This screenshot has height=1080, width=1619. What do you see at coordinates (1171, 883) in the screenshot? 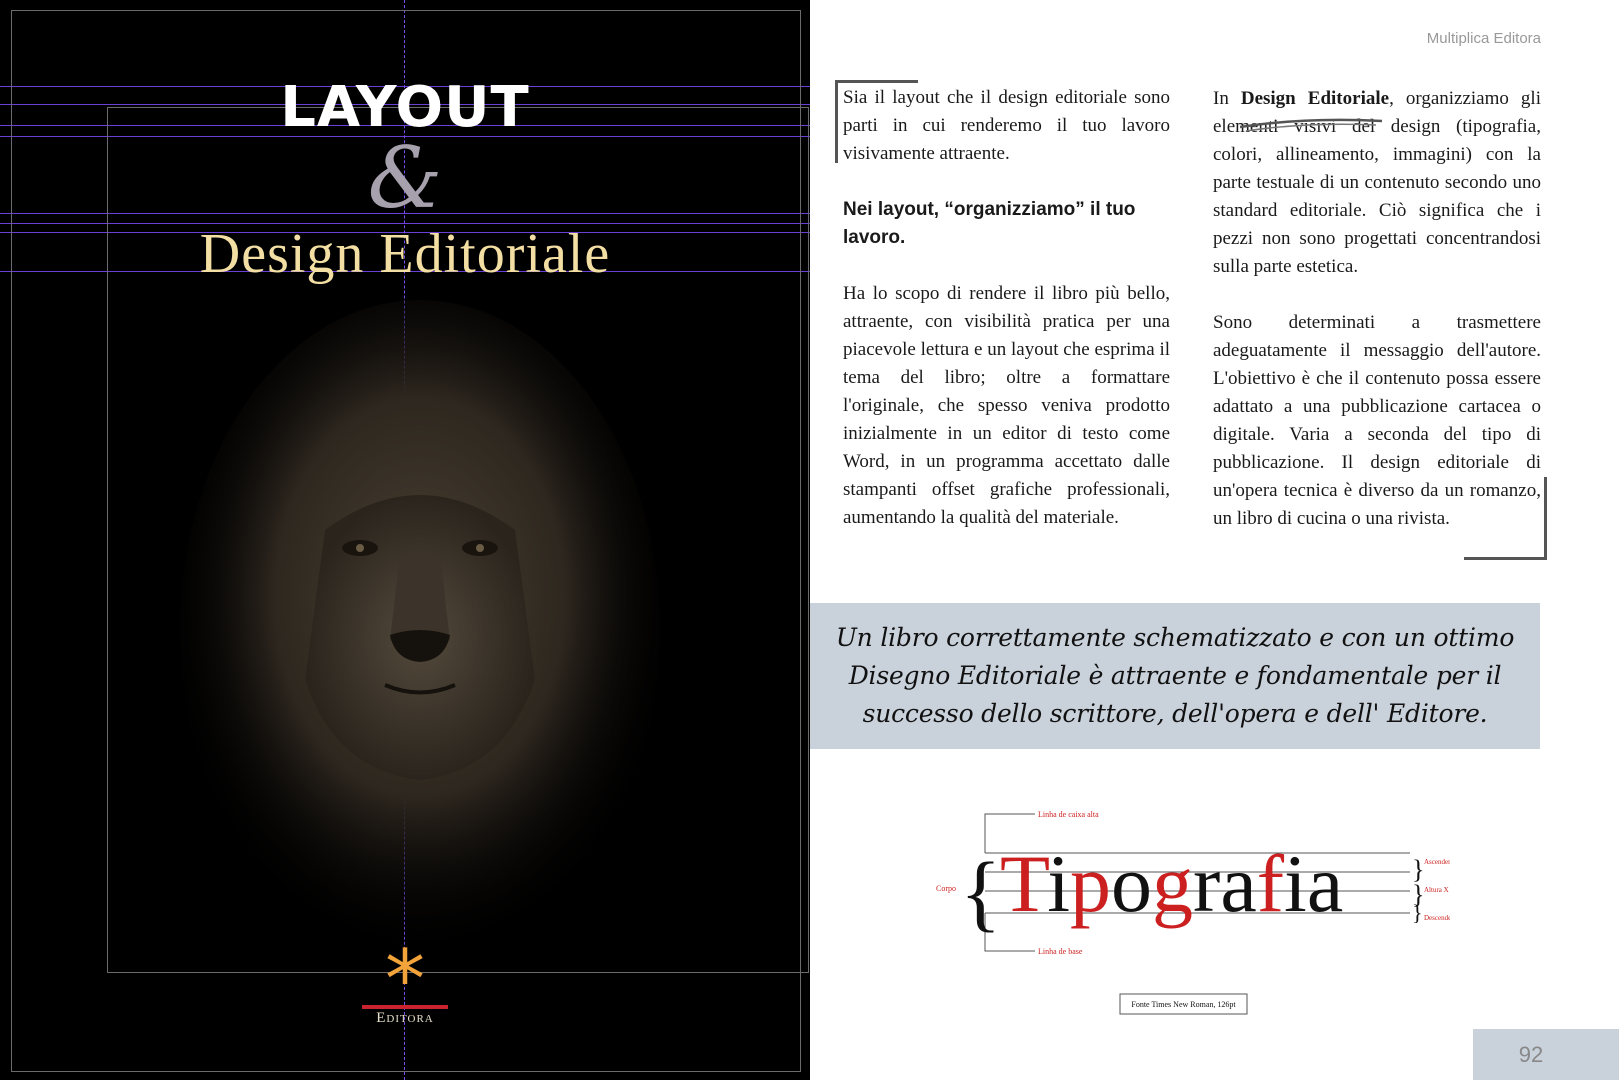
I see `typography-word: Tipografia` at bounding box center [1171, 883].